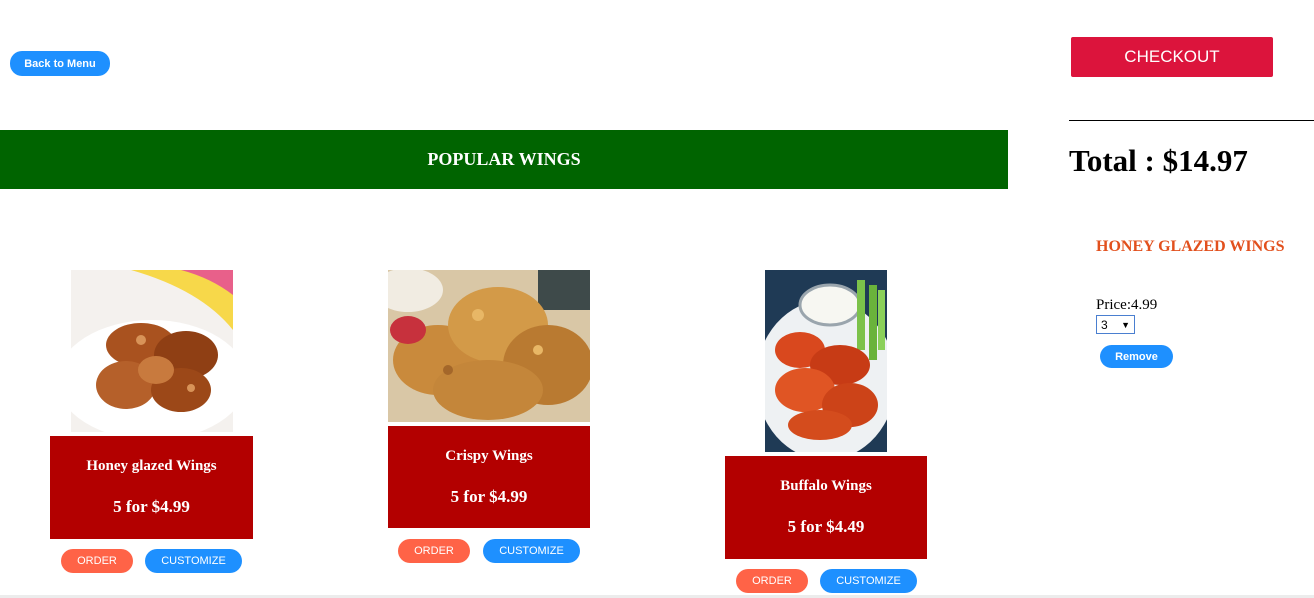 Image resolution: width=1314 pixels, height=598 pixels. Describe the element at coordinates (826, 507) in the screenshot. I see `product-card: Buffalo Wings 5 for $4.49` at that location.